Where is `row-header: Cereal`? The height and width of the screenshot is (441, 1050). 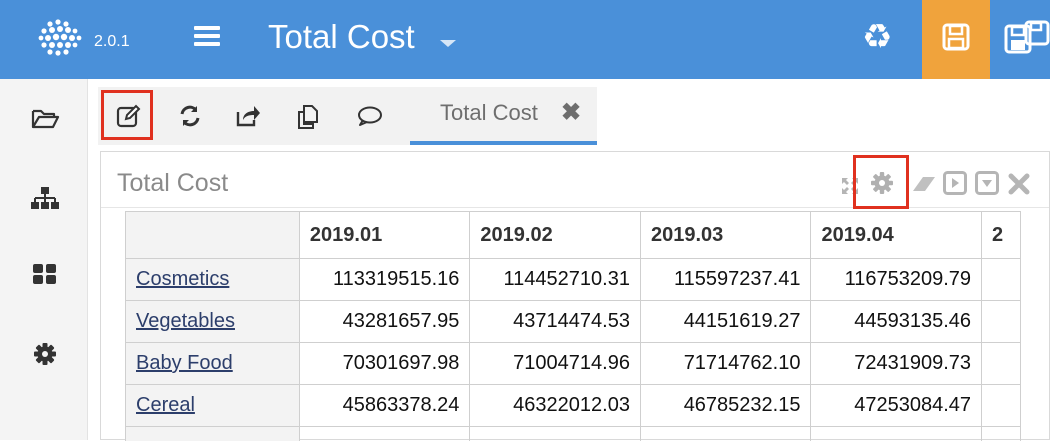
row-header: Cereal is located at coordinates (213, 406).